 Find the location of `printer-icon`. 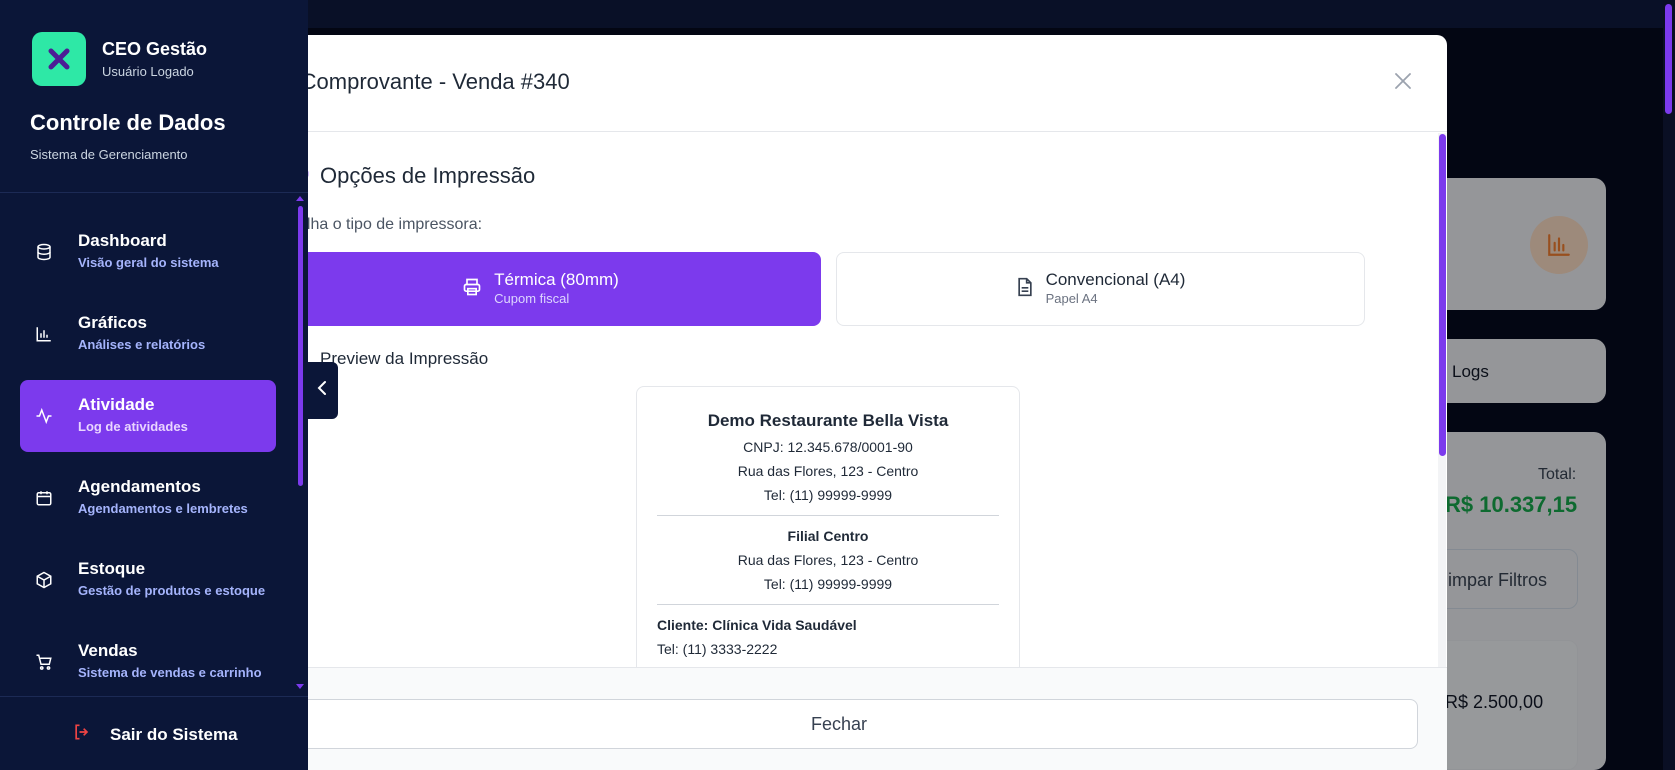

printer-icon is located at coordinates (472, 289).